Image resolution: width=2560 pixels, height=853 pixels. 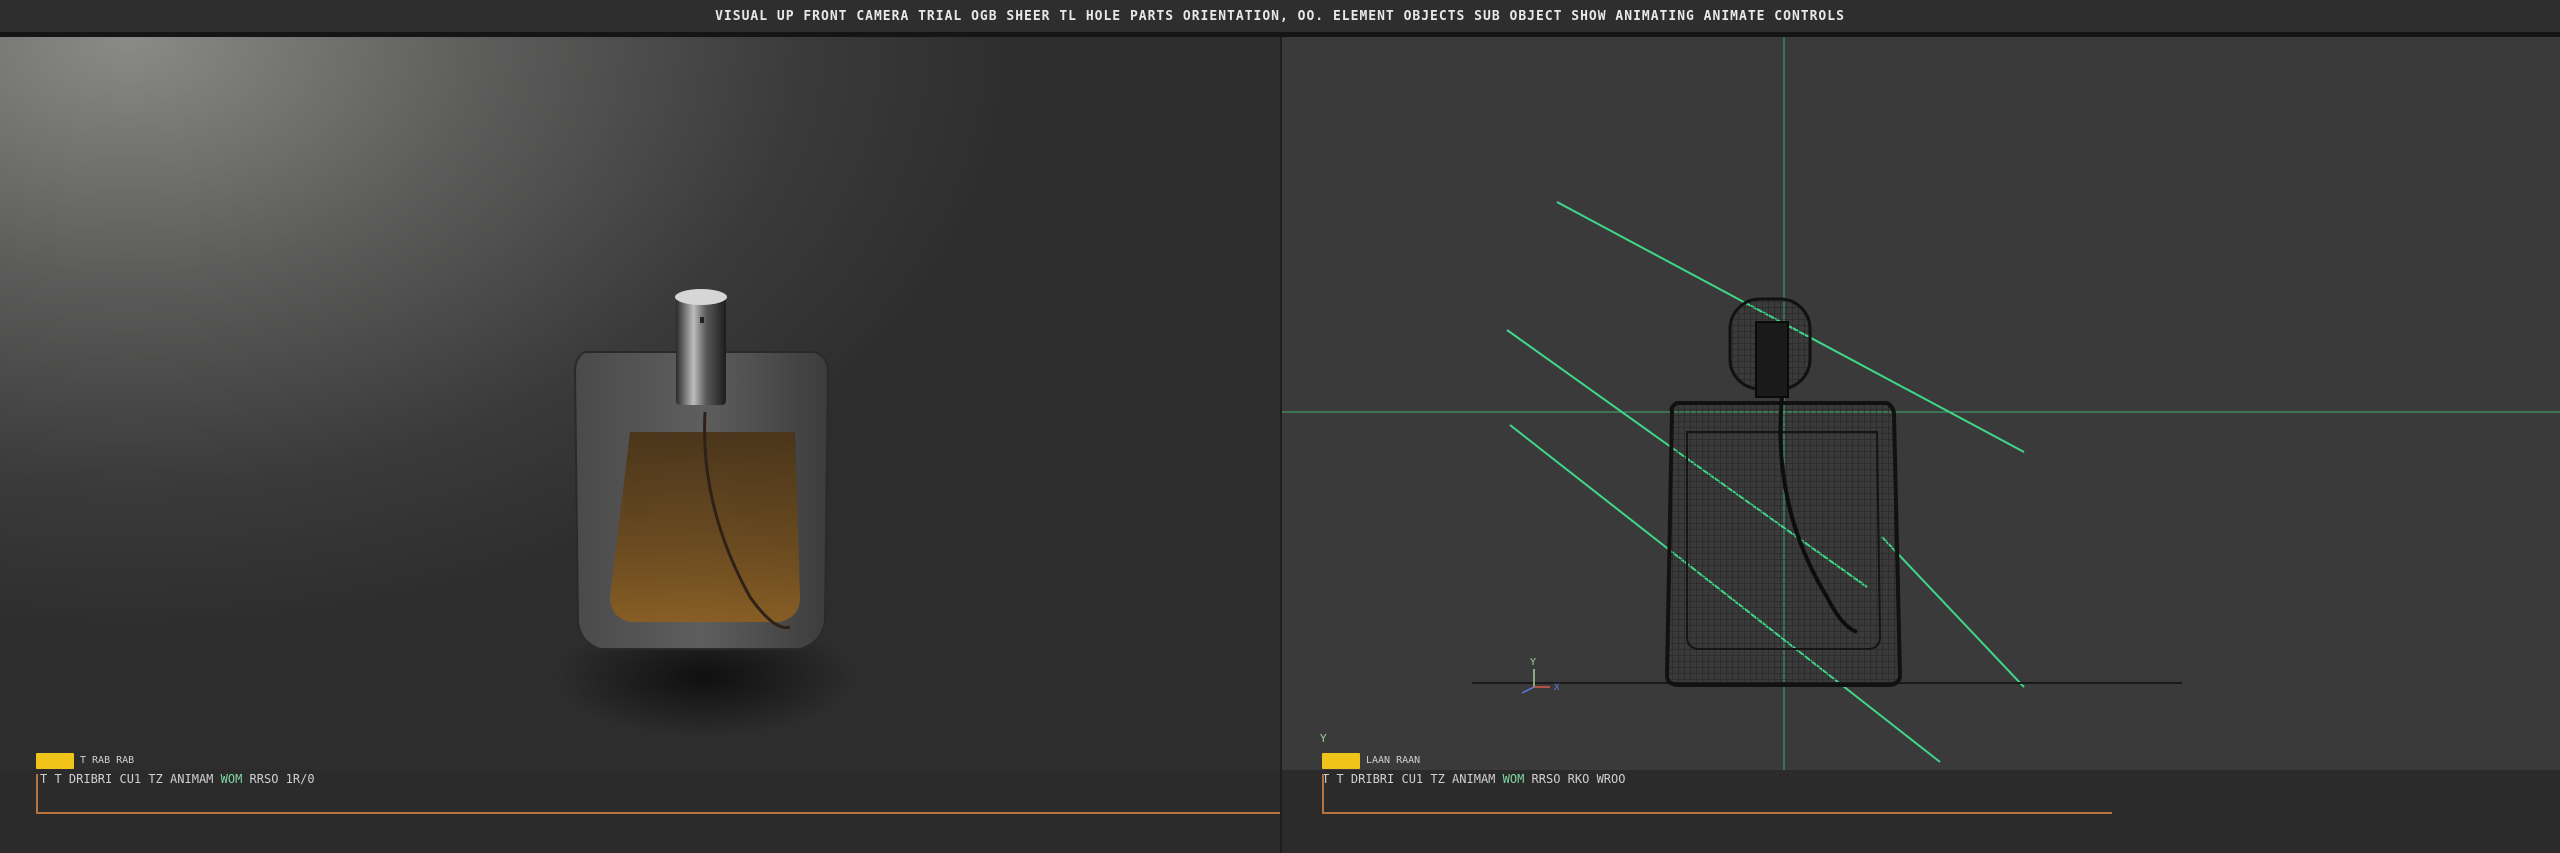 What do you see at coordinates (177, 779) in the screenshot?
I see `timeline-readout: T T DRIBRI CU1 TZ ANIMAM WOM RRSO 1R/0` at bounding box center [177, 779].